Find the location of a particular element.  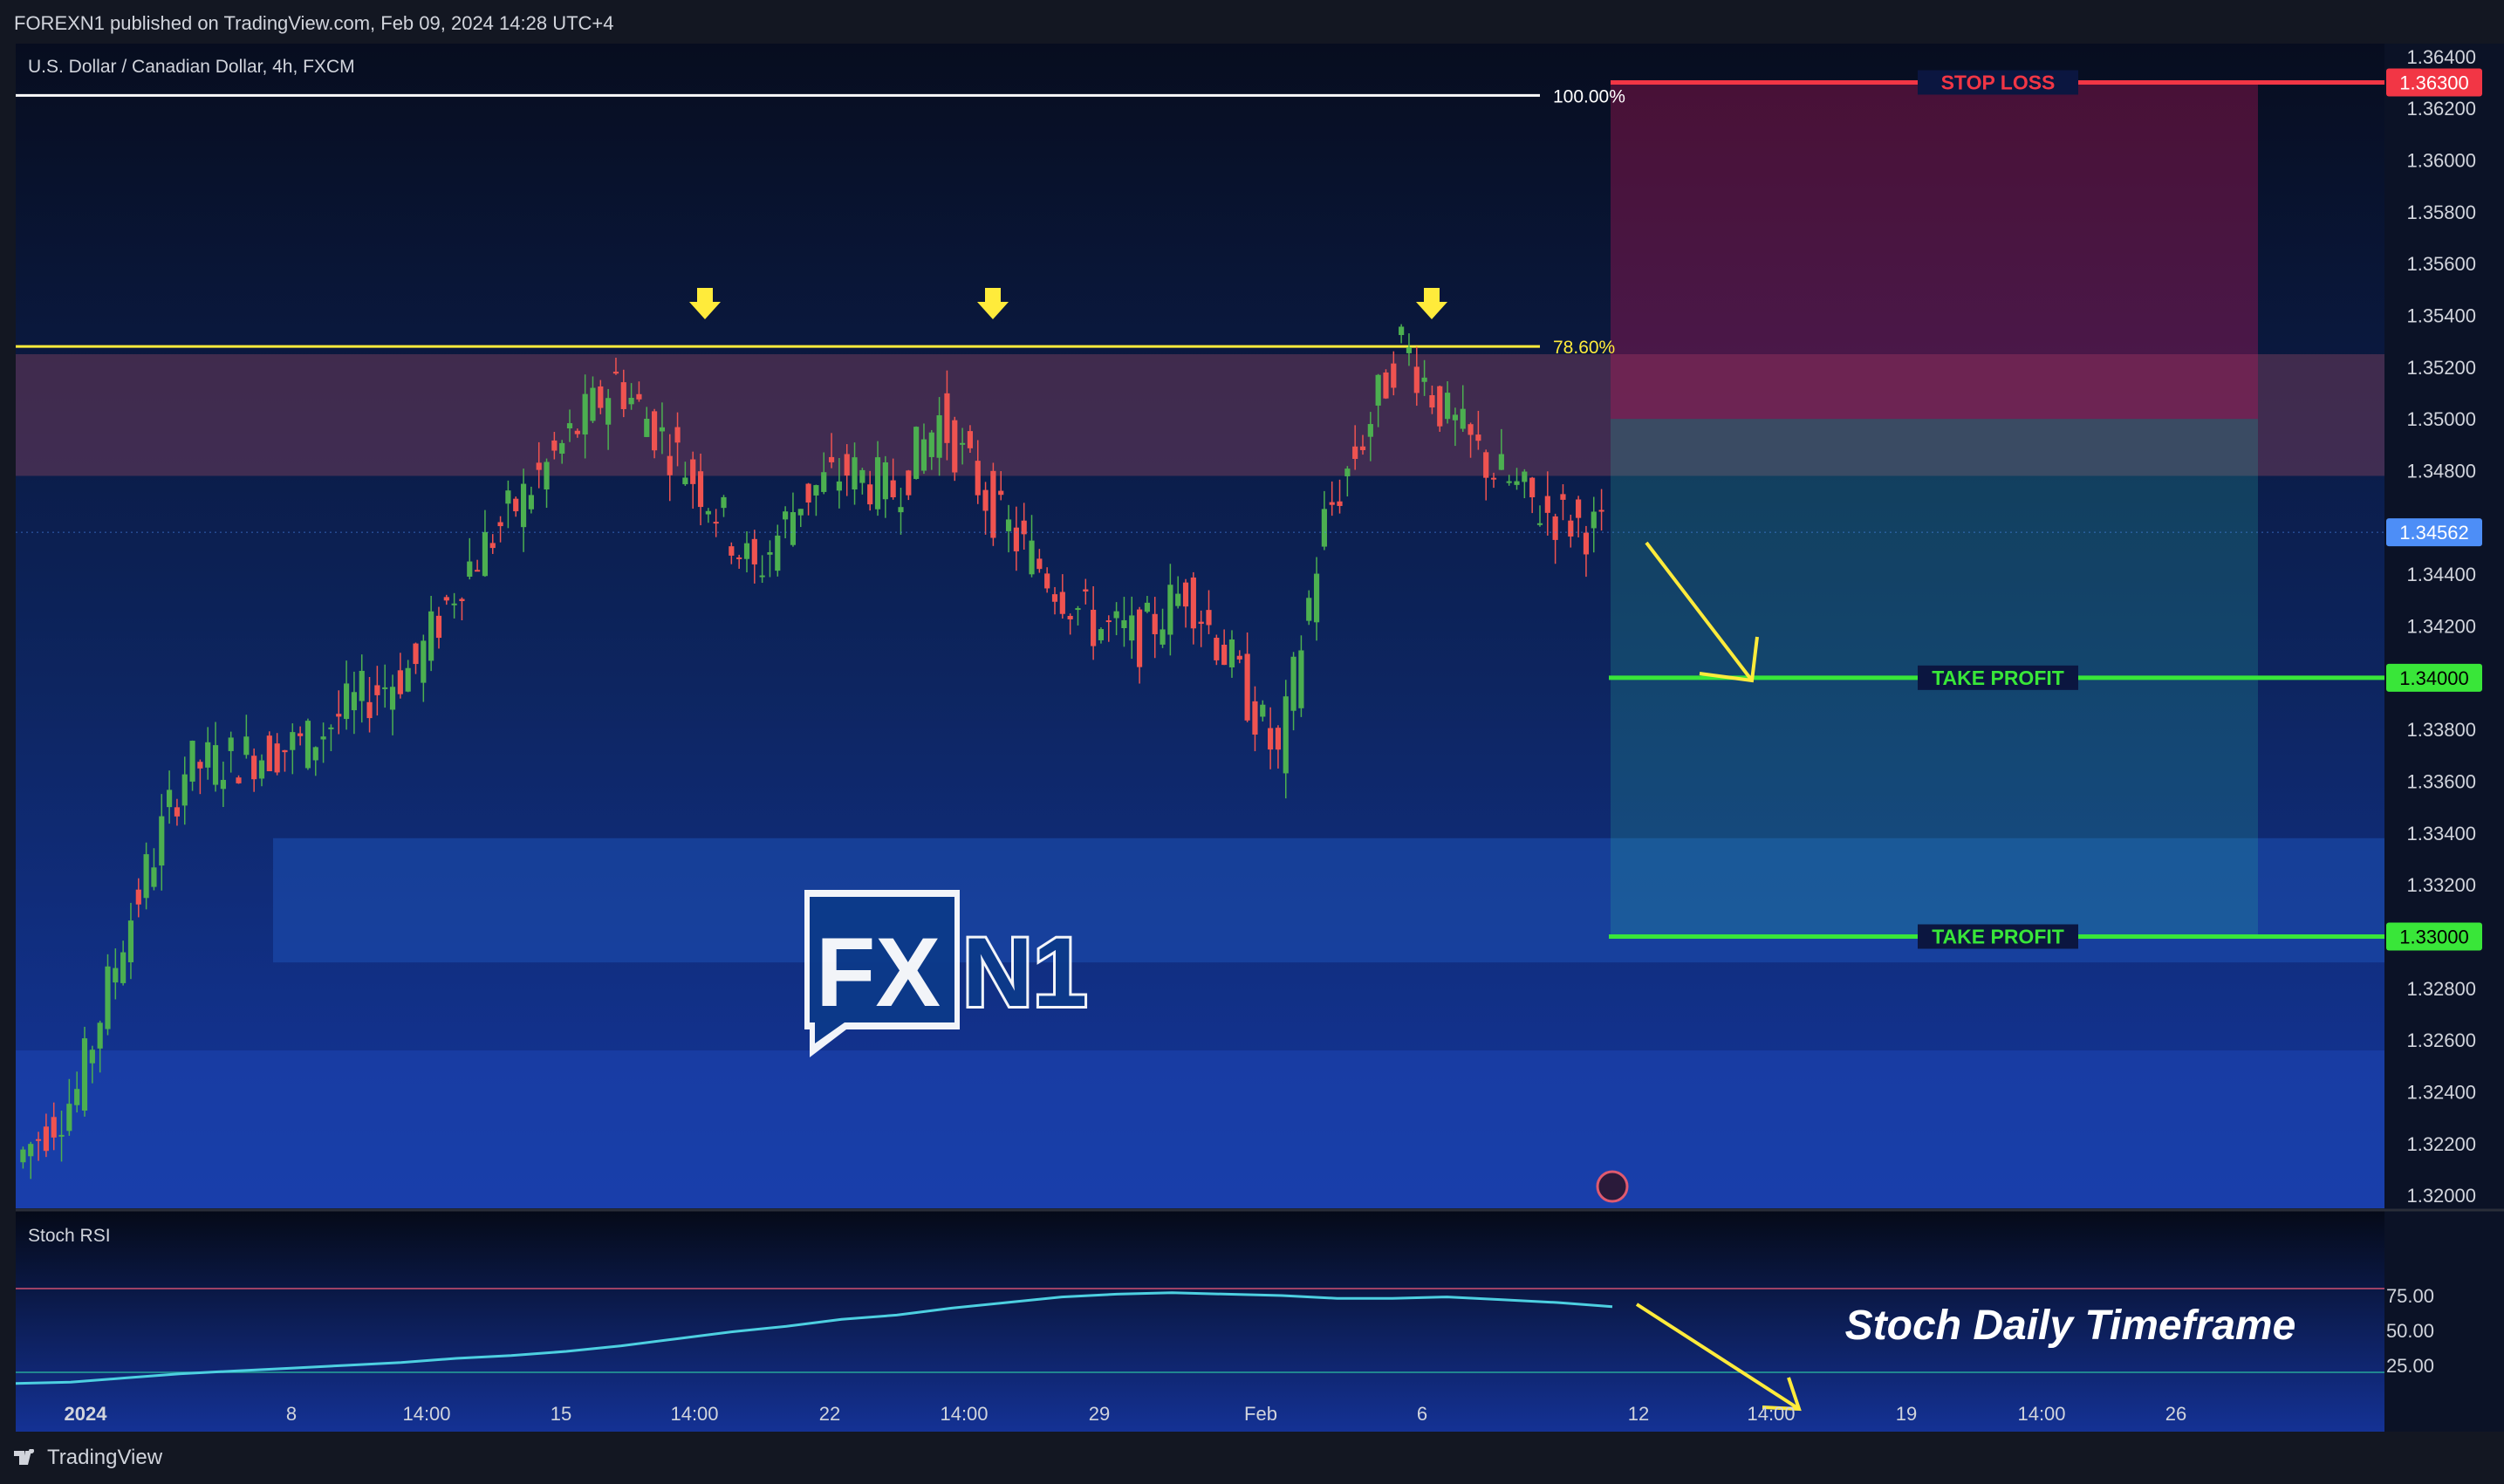

tradingview-logo: TradingView is located at coordinates (88, 1458).